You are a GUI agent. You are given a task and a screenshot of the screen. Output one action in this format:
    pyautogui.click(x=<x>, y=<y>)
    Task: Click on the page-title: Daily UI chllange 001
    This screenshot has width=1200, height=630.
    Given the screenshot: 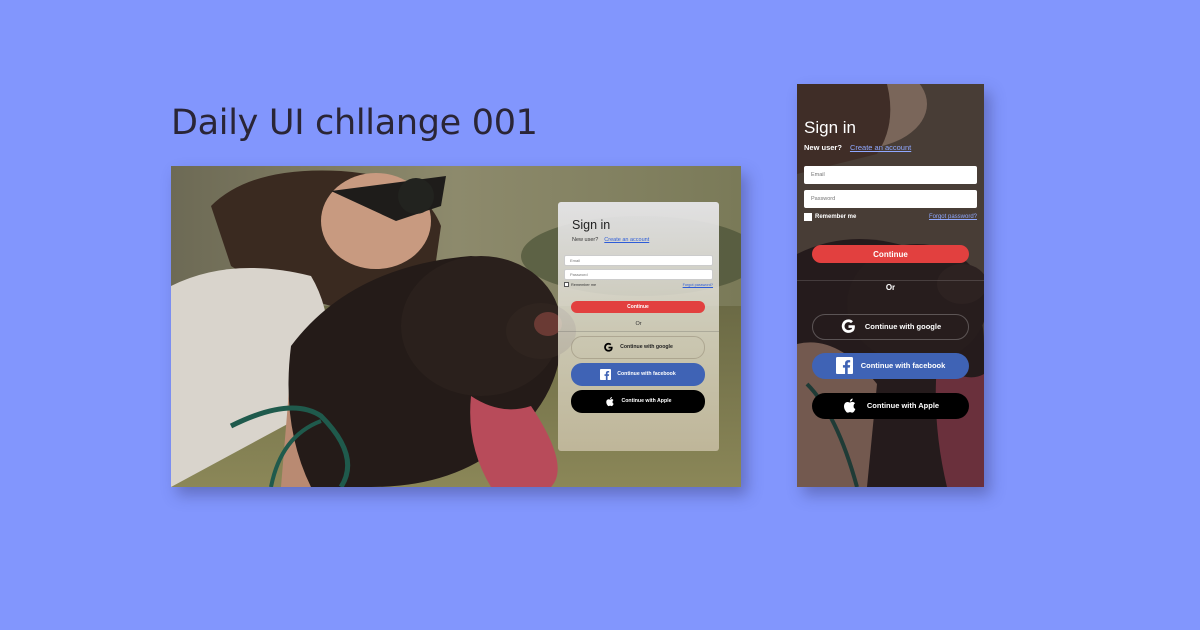 What is the action you would take?
    pyautogui.click(x=354, y=123)
    